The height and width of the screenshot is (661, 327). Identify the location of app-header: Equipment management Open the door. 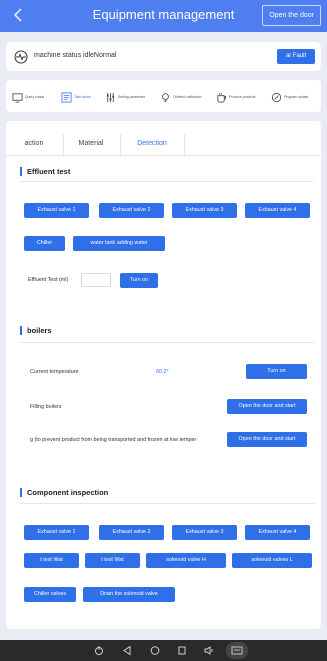
(163, 16).